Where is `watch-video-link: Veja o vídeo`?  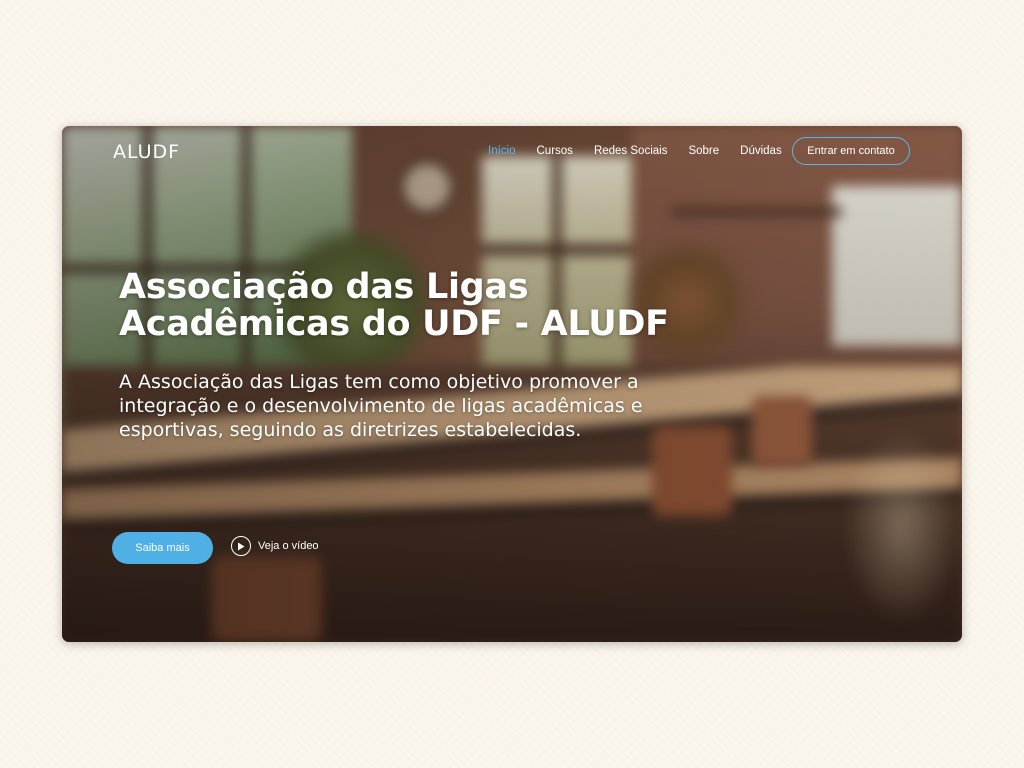
watch-video-link: Veja o vídeo is located at coordinates (275, 546).